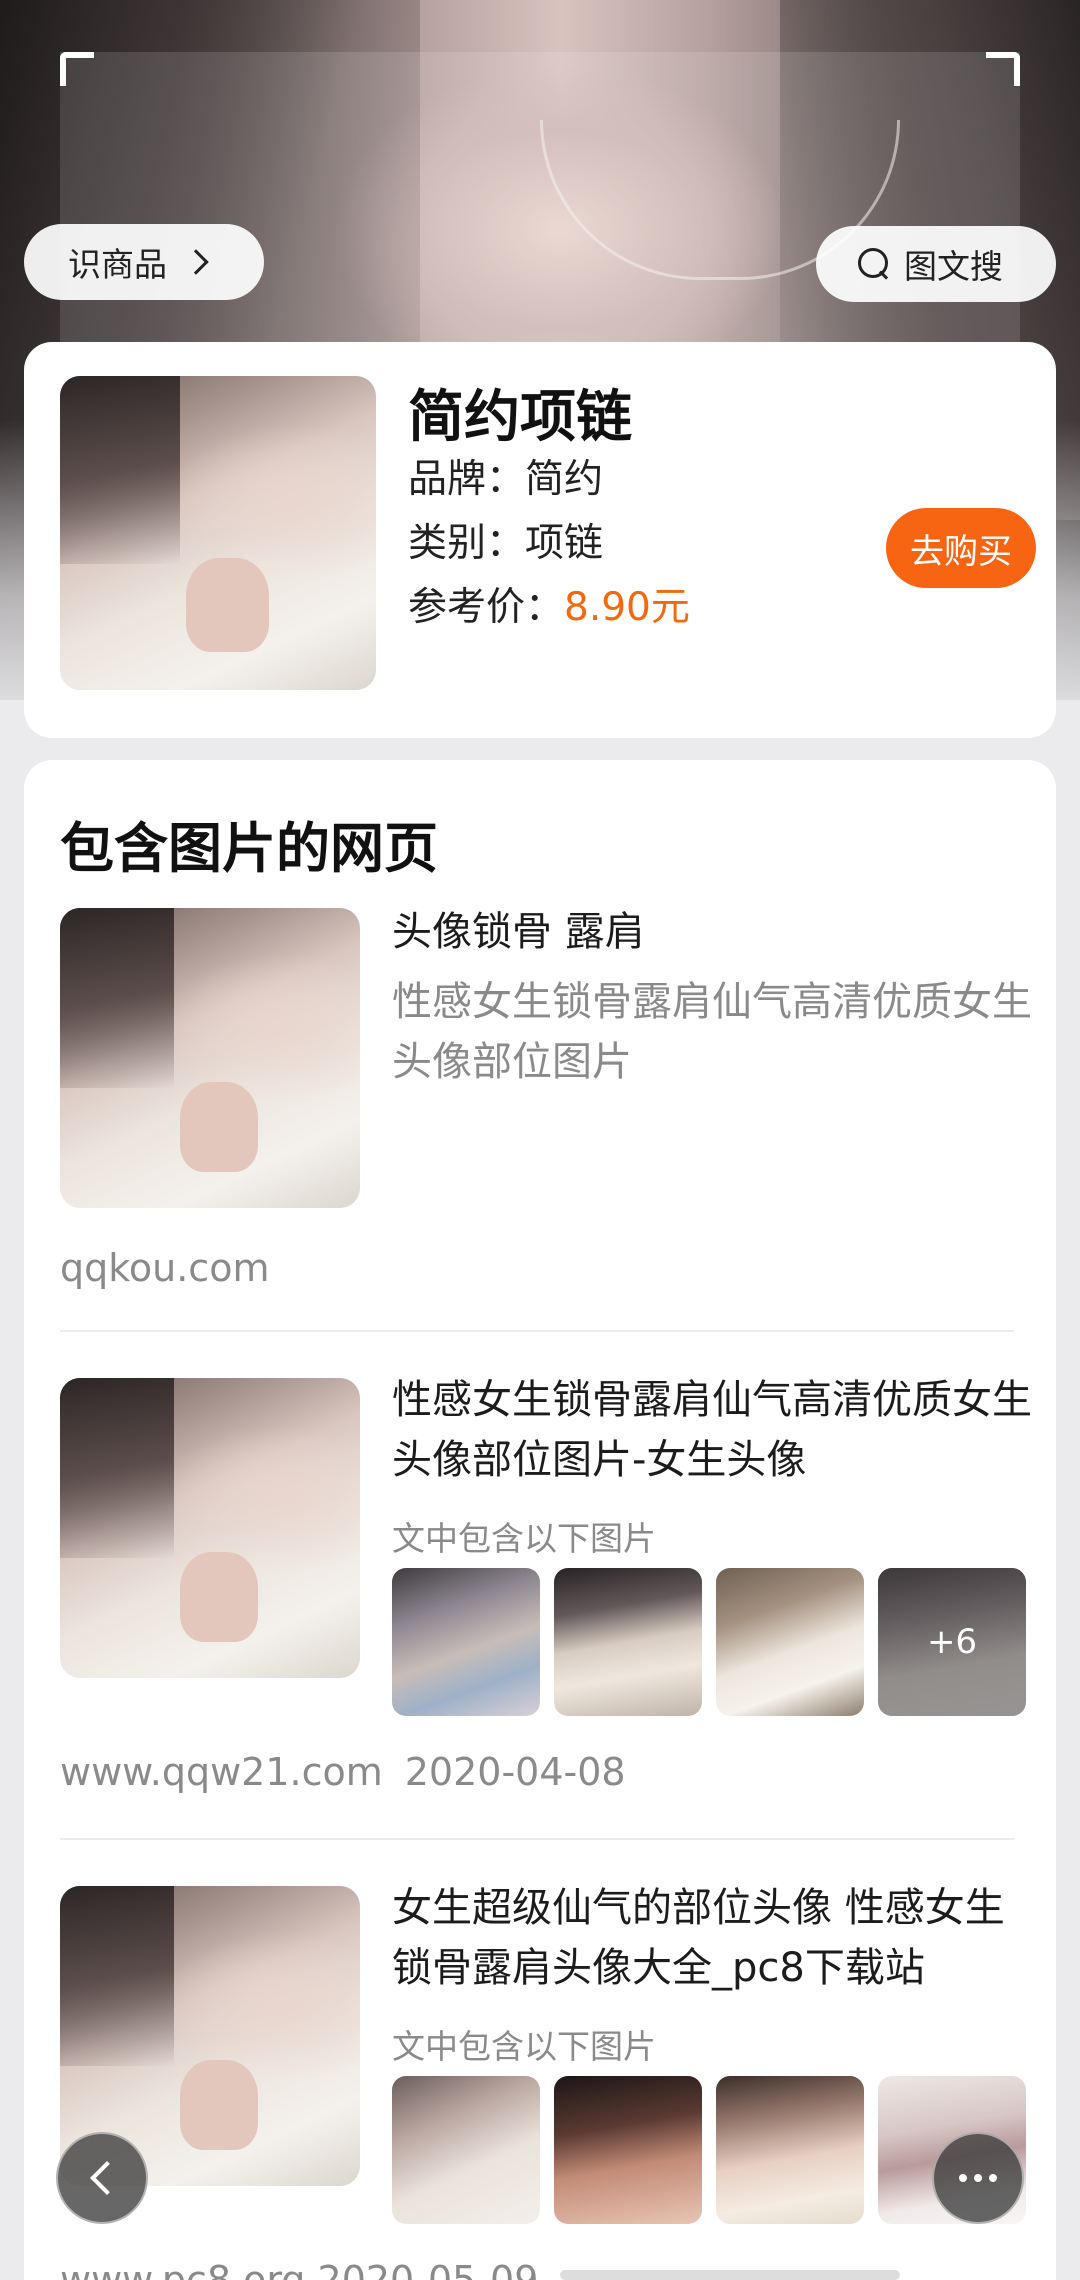  I want to click on chevron-left-icon, so click(107, 2178).